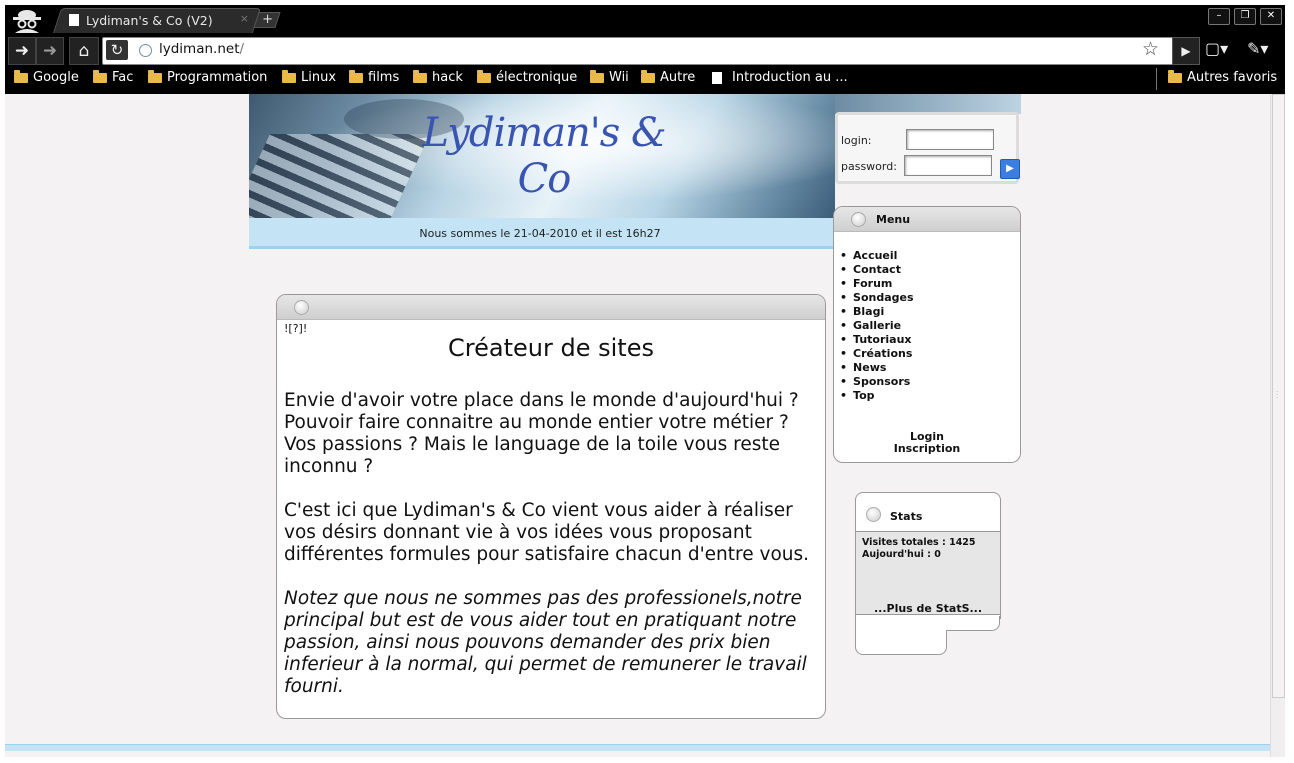 This screenshot has height=763, width=1294. I want to click on login-submit-button: ▶, so click(1010, 169).